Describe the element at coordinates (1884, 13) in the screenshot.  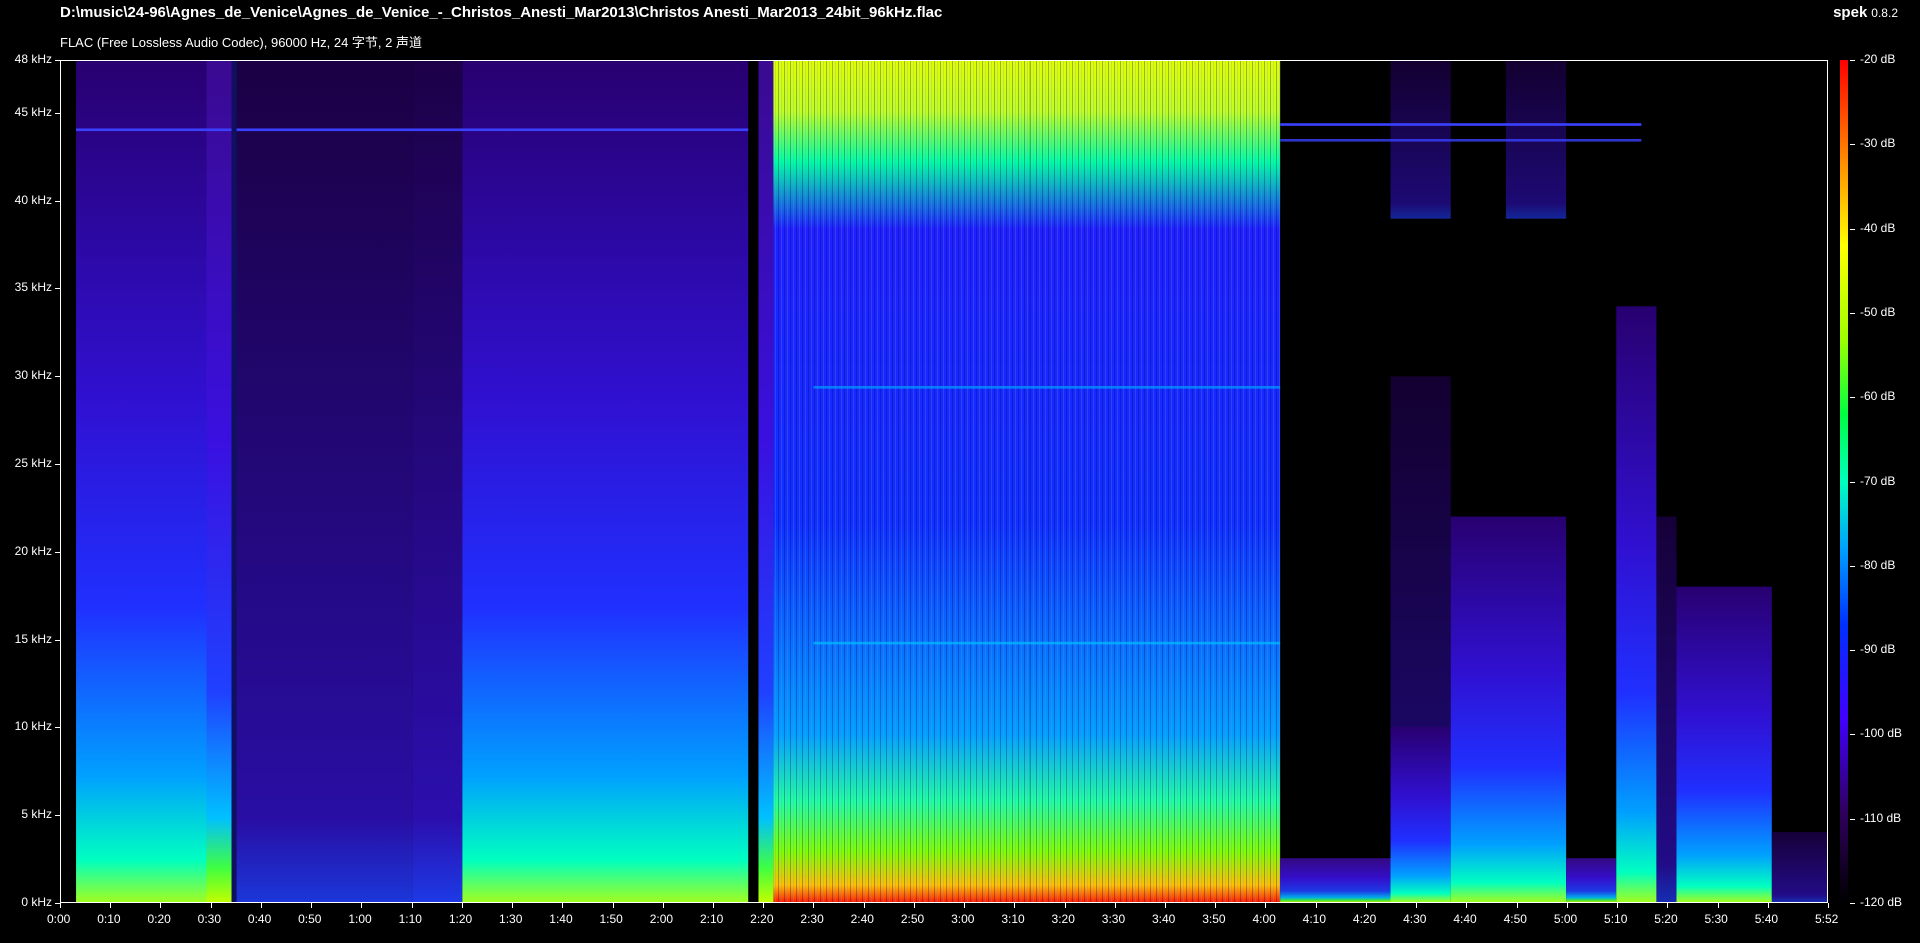
I see `app-version: 0.8.2` at that location.